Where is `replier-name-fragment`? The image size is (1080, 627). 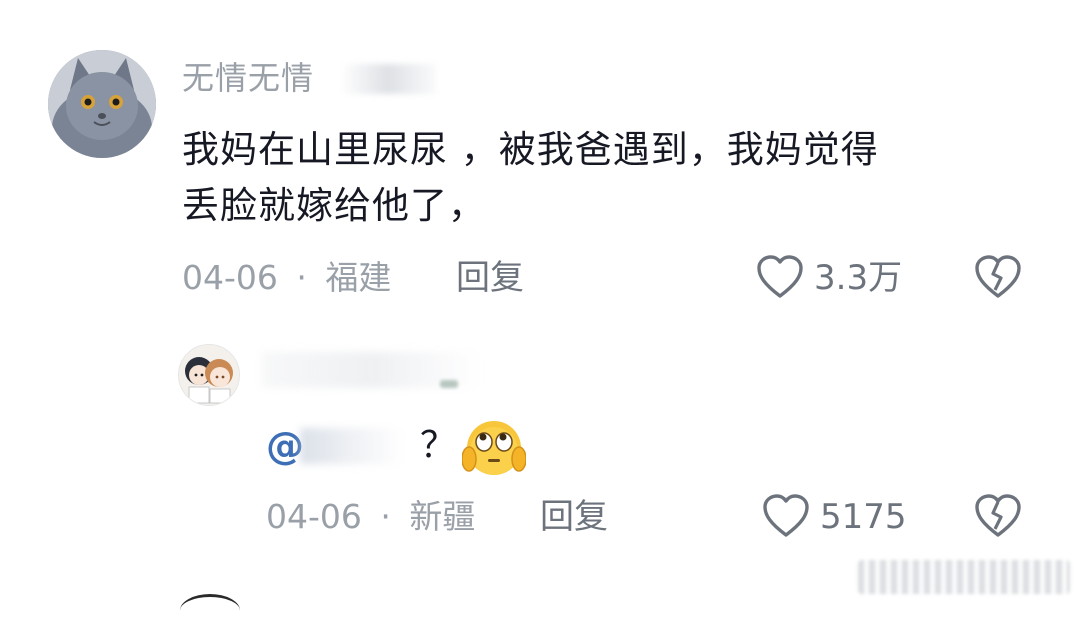 replier-name-fragment is located at coordinates (449, 384).